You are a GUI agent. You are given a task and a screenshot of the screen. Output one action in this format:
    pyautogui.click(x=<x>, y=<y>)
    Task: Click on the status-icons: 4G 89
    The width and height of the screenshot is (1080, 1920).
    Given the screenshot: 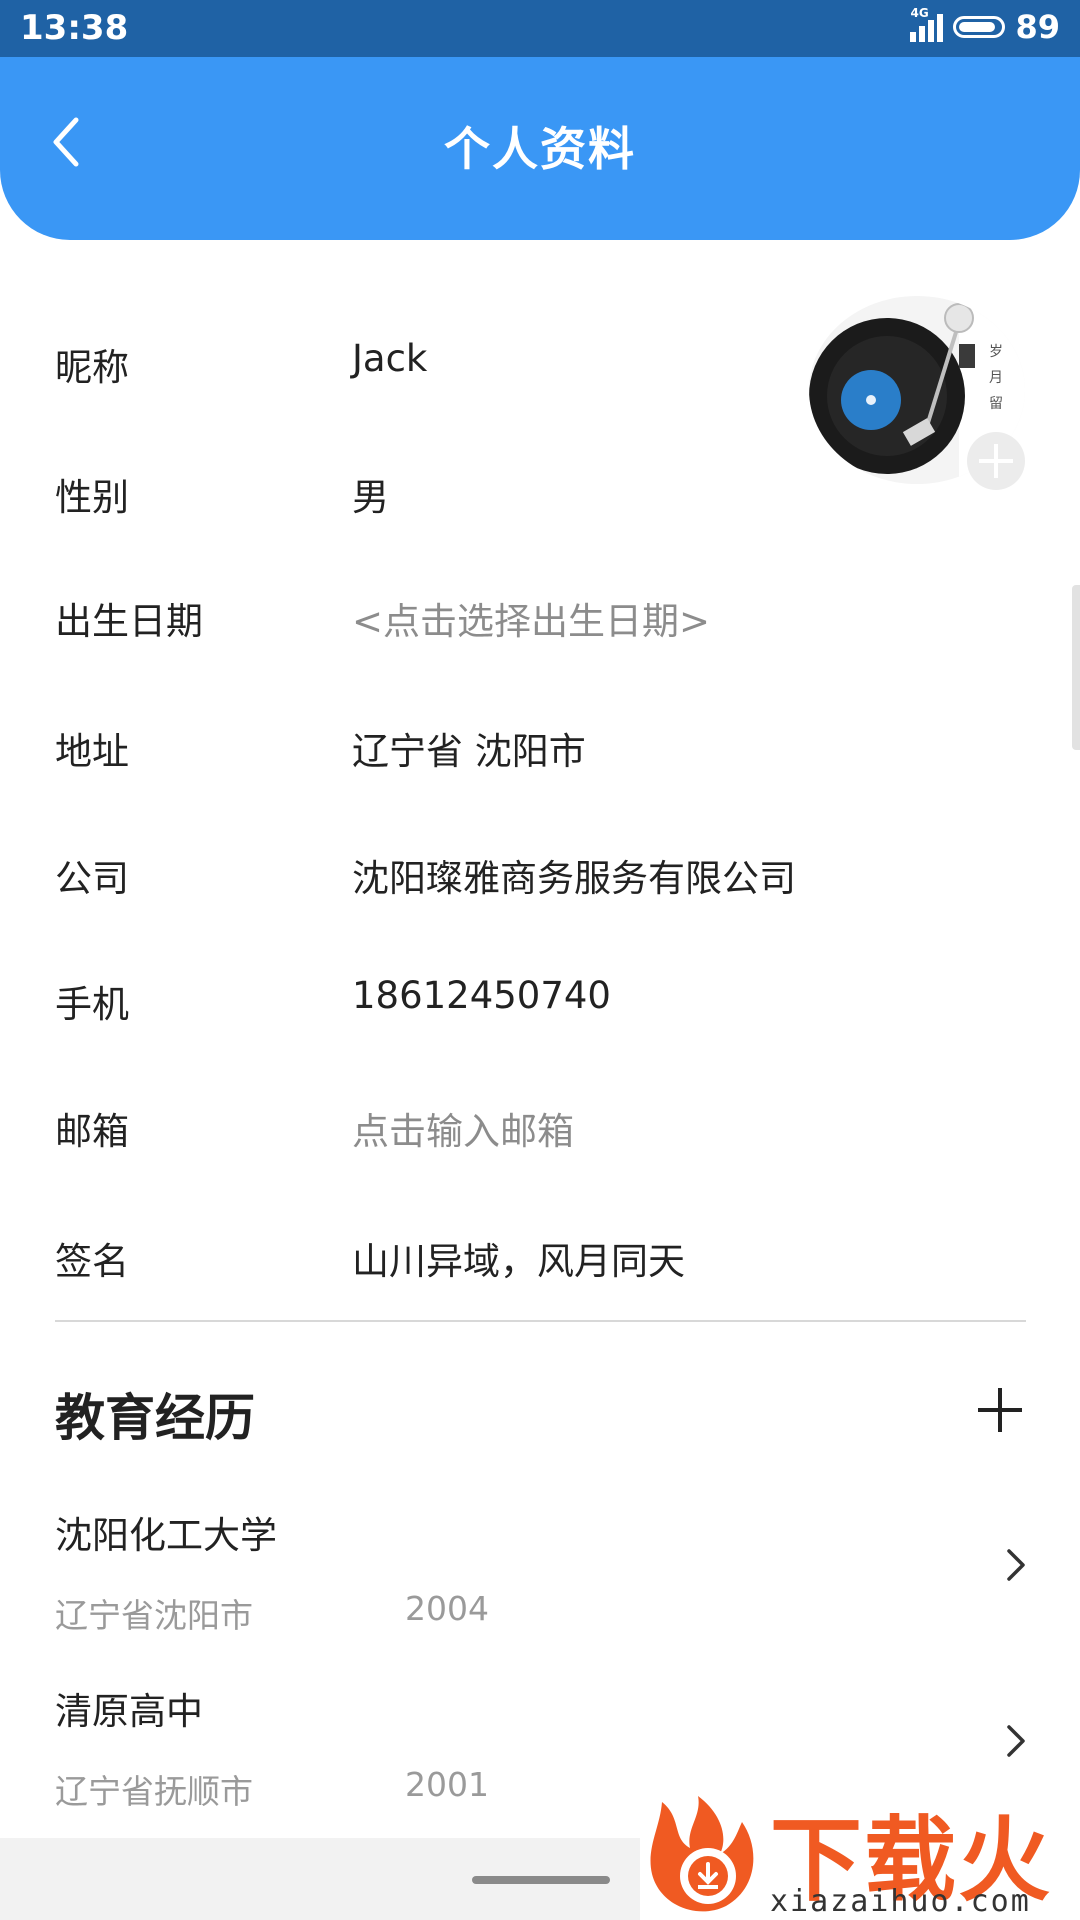 What is the action you would take?
    pyautogui.click(x=985, y=26)
    